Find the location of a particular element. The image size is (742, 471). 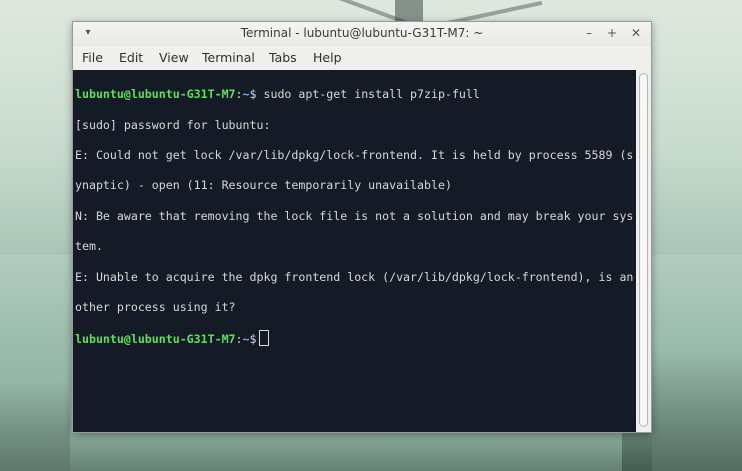

menu-edit: Edit is located at coordinates (131, 57).